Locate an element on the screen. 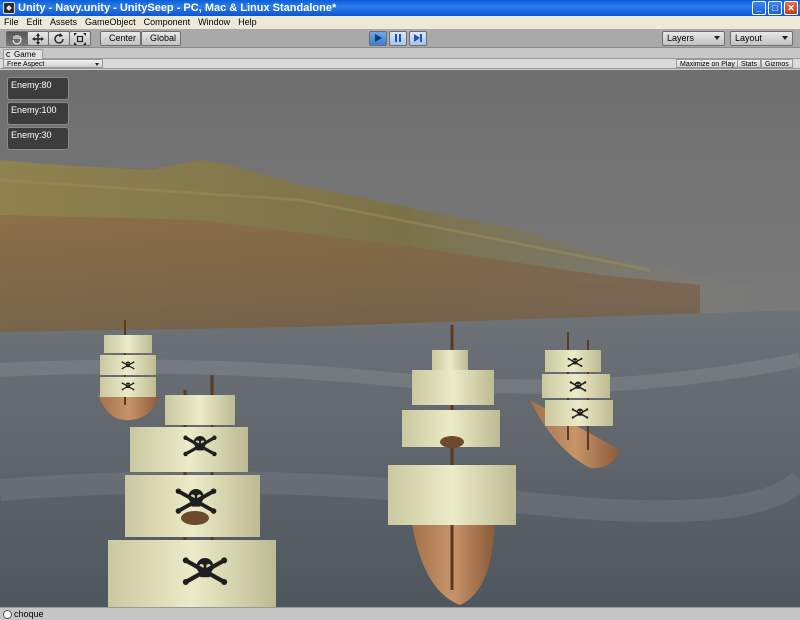  menu-window: Window is located at coordinates (214, 22).